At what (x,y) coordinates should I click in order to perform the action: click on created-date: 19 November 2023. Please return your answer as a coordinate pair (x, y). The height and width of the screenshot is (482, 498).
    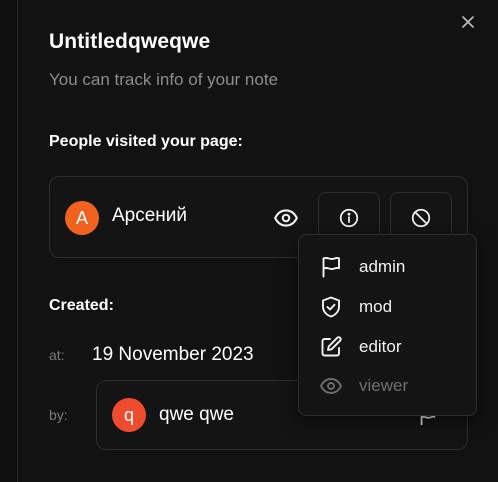
    Looking at the image, I should click on (173, 354).